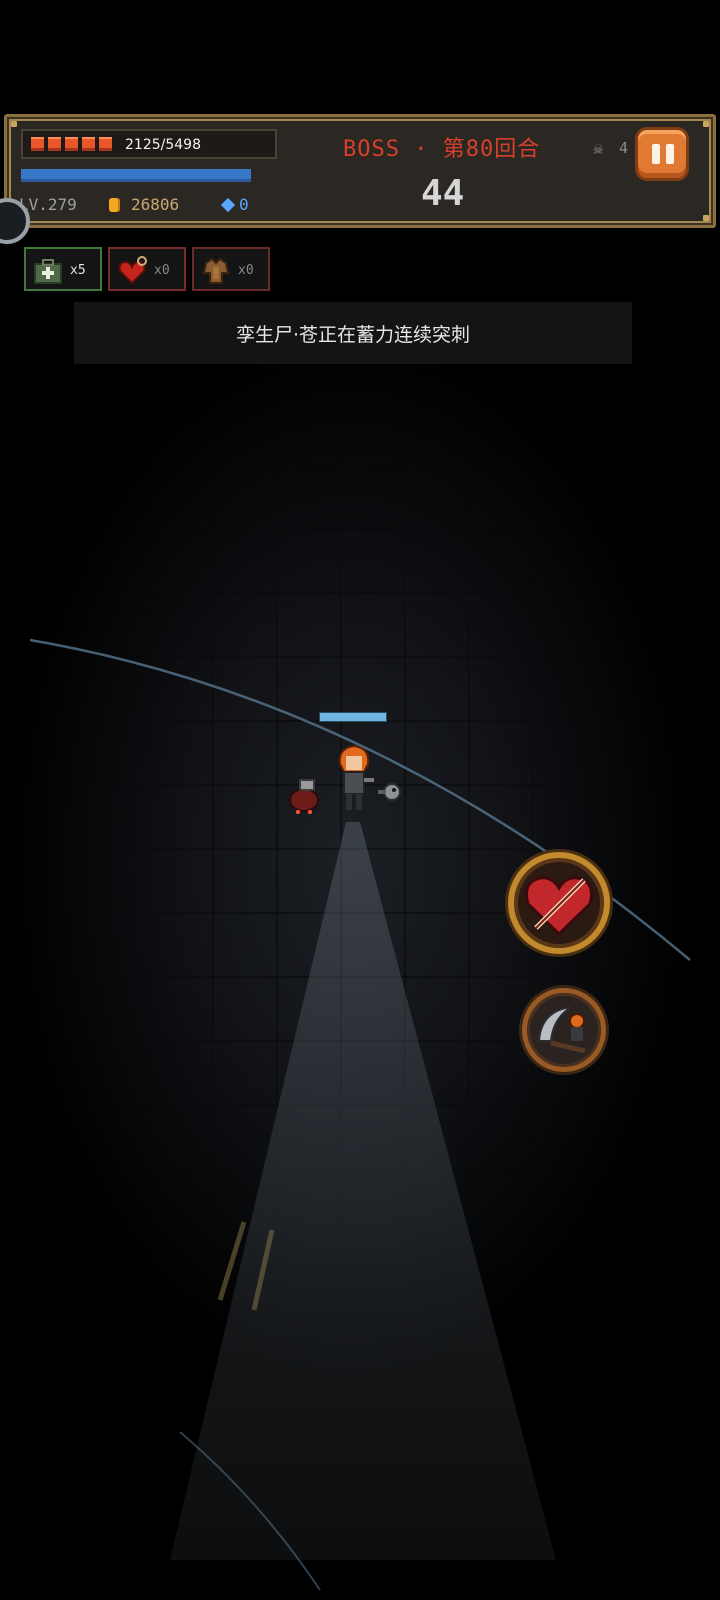 The height and width of the screenshot is (1600, 720). What do you see at coordinates (114, 205) in the screenshot?
I see `coin-icon` at bounding box center [114, 205].